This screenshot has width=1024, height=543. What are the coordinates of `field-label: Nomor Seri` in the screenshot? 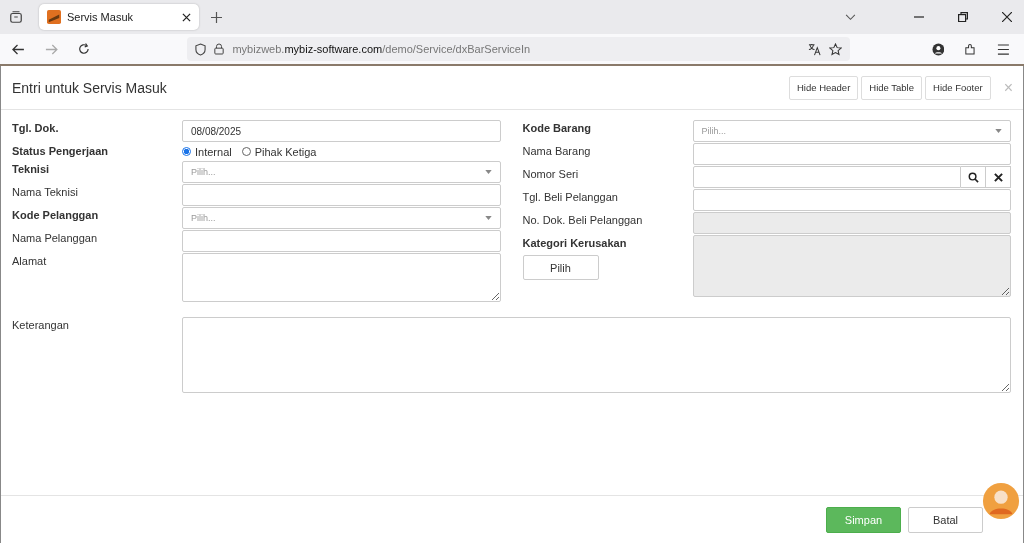 It's located at (550, 173).